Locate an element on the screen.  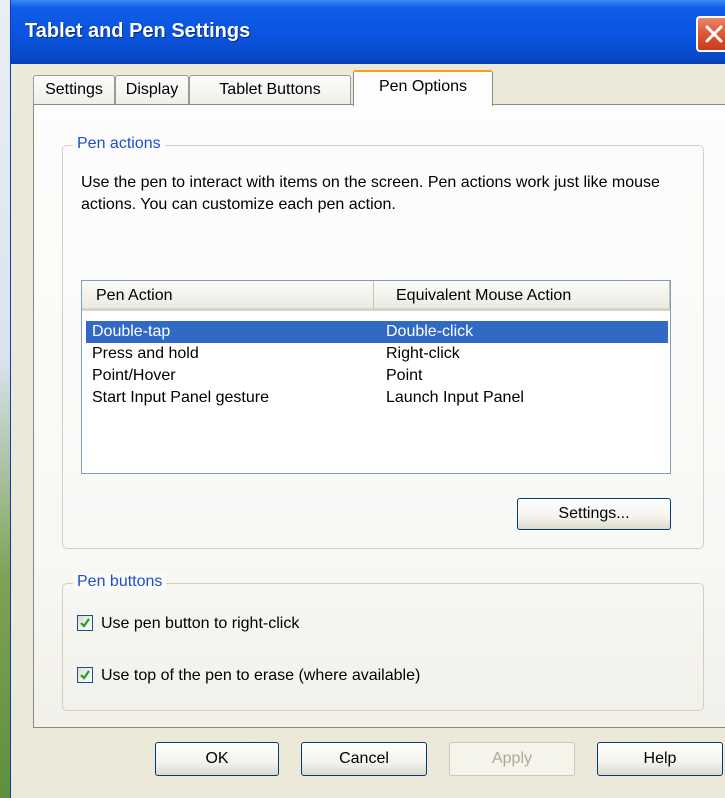
list-item: Press and hold Right-click is located at coordinates (377, 354).